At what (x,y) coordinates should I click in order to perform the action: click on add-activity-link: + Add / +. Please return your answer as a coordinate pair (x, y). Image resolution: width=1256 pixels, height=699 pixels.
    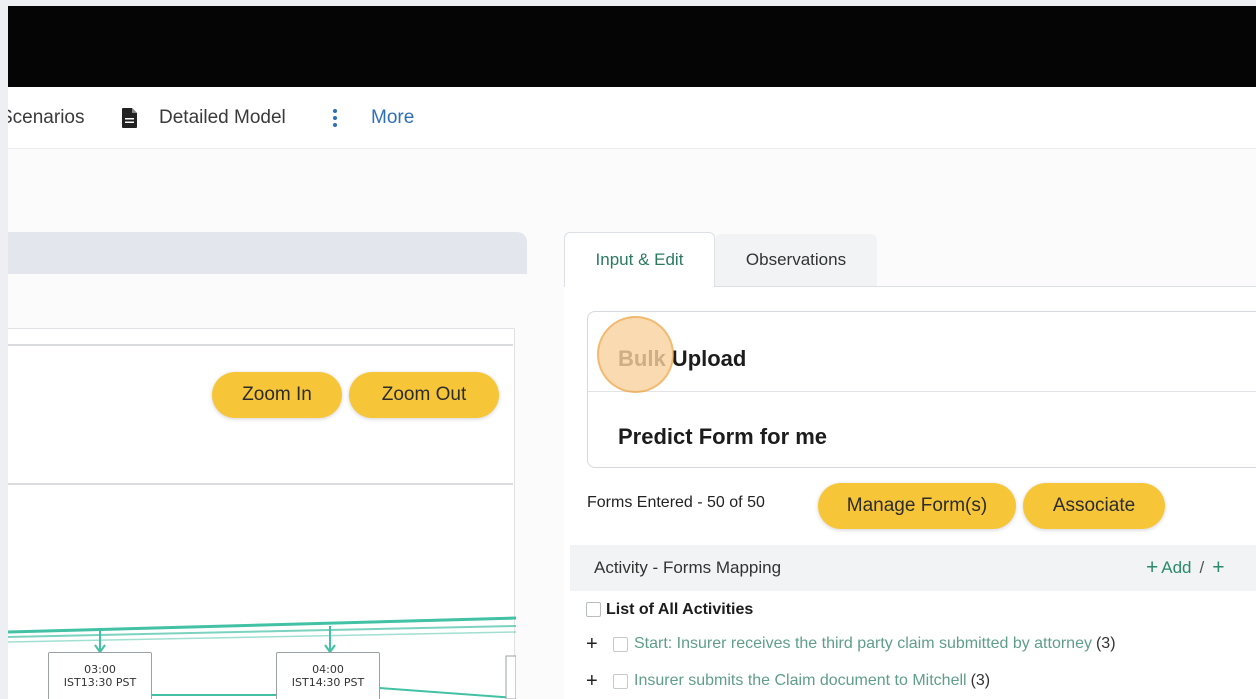
    Looking at the image, I should click on (1187, 568).